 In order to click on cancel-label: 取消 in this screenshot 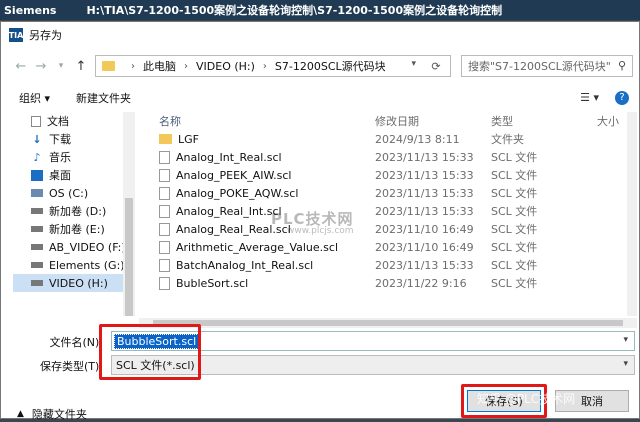, I will do `click(592, 401)`.